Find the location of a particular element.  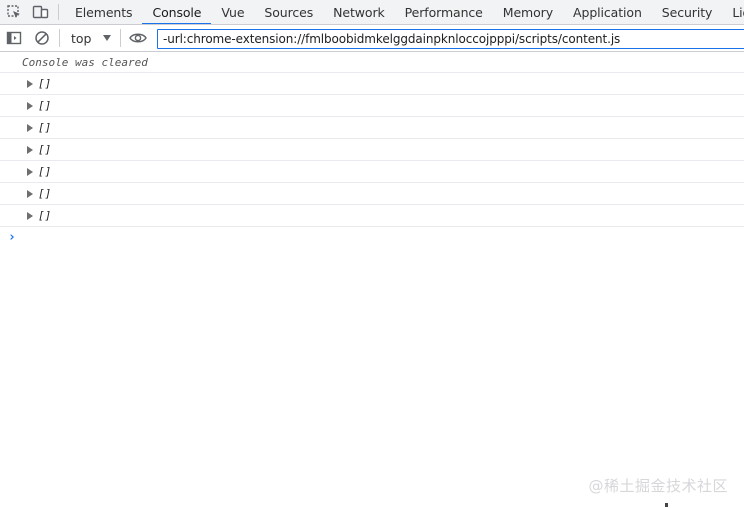

inspect-element-icon is located at coordinates (13, 12).